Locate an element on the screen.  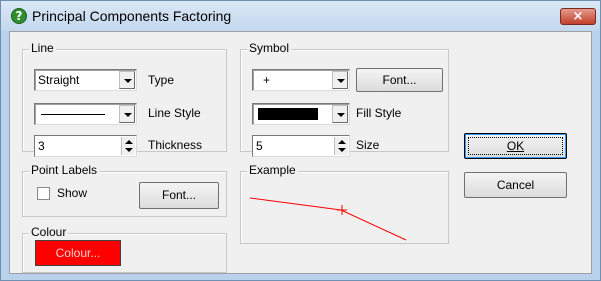
size-spinner: 5 is located at coordinates (301, 146).